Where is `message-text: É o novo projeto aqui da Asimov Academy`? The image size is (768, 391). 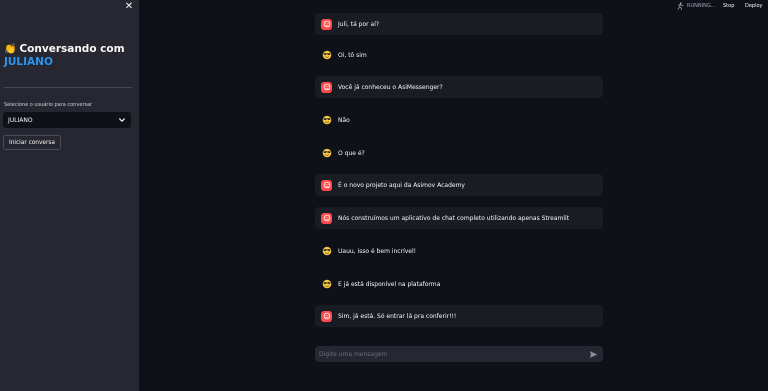
message-text: É o novo projeto aqui da Asimov Academy is located at coordinates (401, 185).